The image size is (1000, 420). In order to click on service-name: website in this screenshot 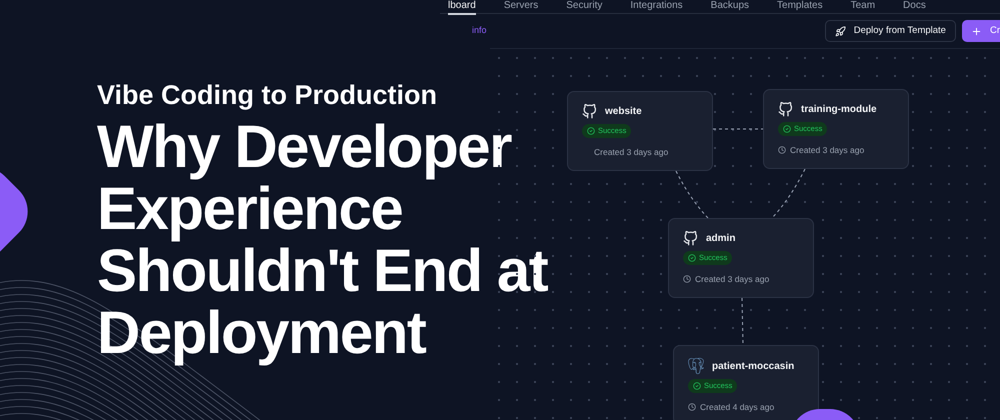, I will do `click(623, 112)`.